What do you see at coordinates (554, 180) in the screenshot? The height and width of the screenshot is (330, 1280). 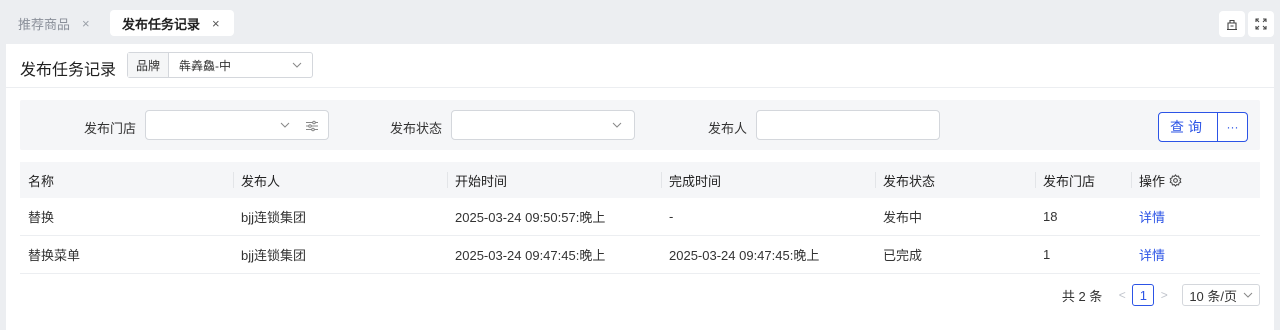 I see `column-header-start-time: 开始时间` at bounding box center [554, 180].